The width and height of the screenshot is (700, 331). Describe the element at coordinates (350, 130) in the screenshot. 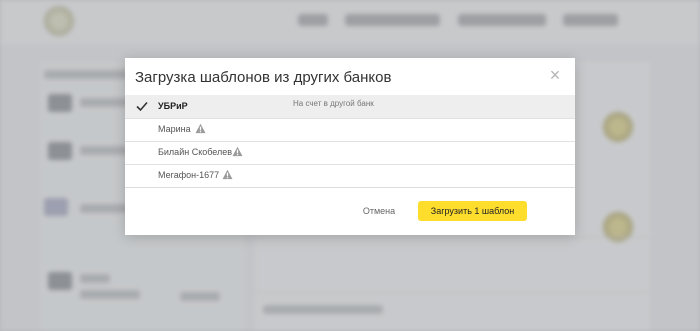

I see `template-row: Марина` at that location.